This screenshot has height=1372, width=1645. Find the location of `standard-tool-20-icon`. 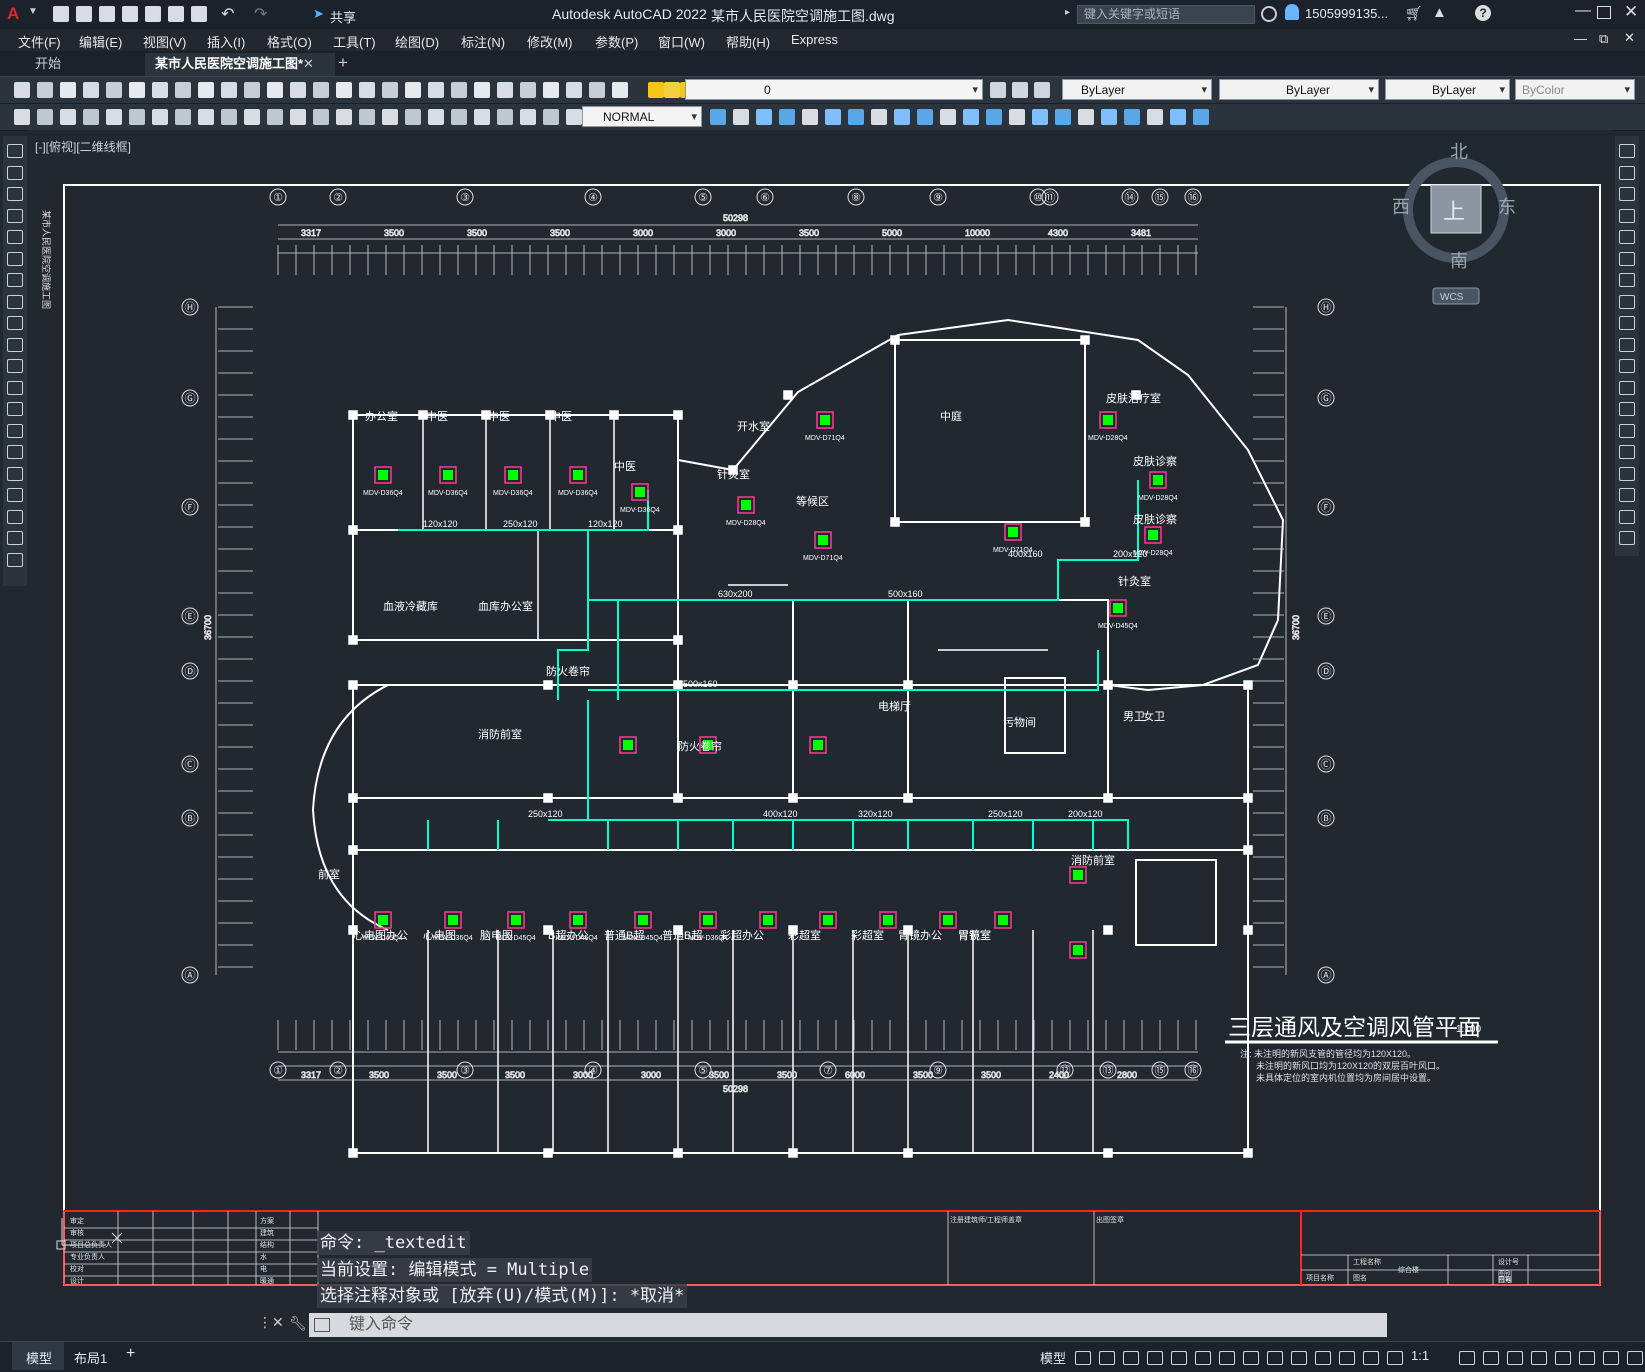

standard-tool-20-icon is located at coordinates (459, 90).